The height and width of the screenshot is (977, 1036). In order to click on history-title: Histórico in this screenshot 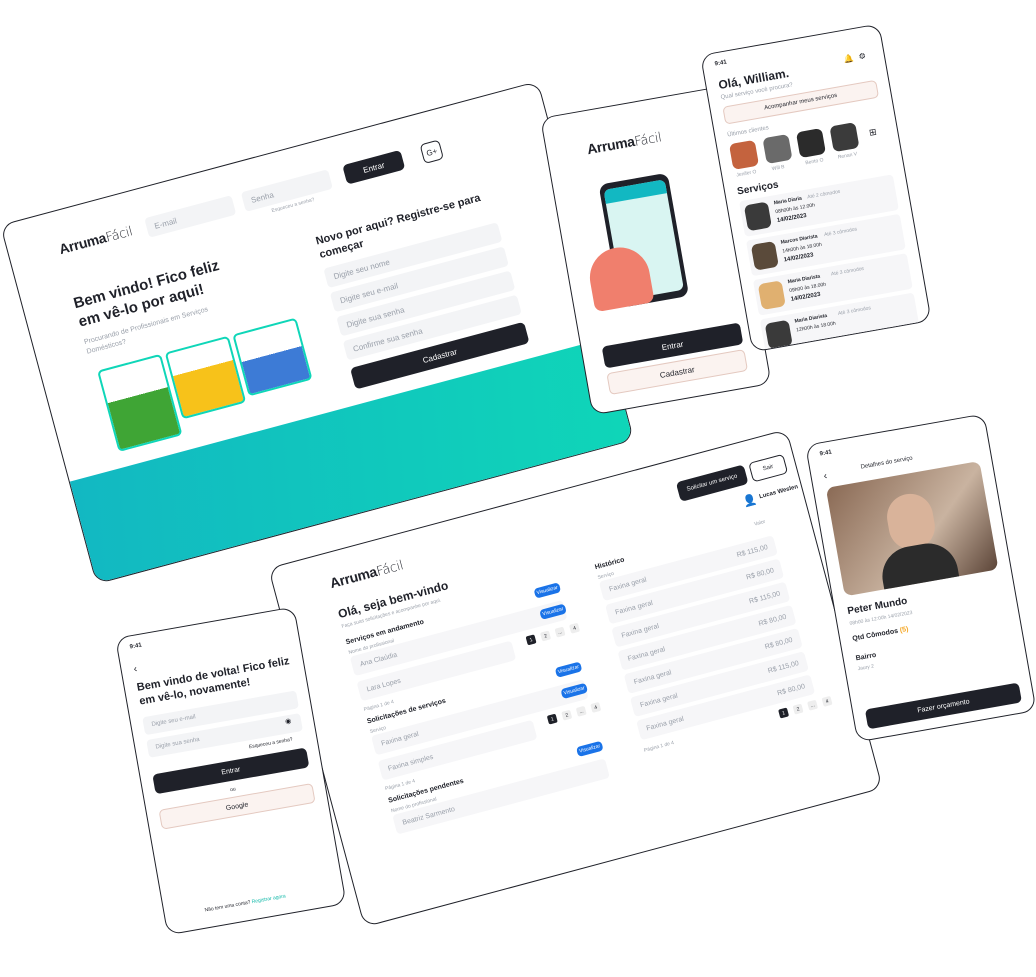, I will do `click(610, 564)`.